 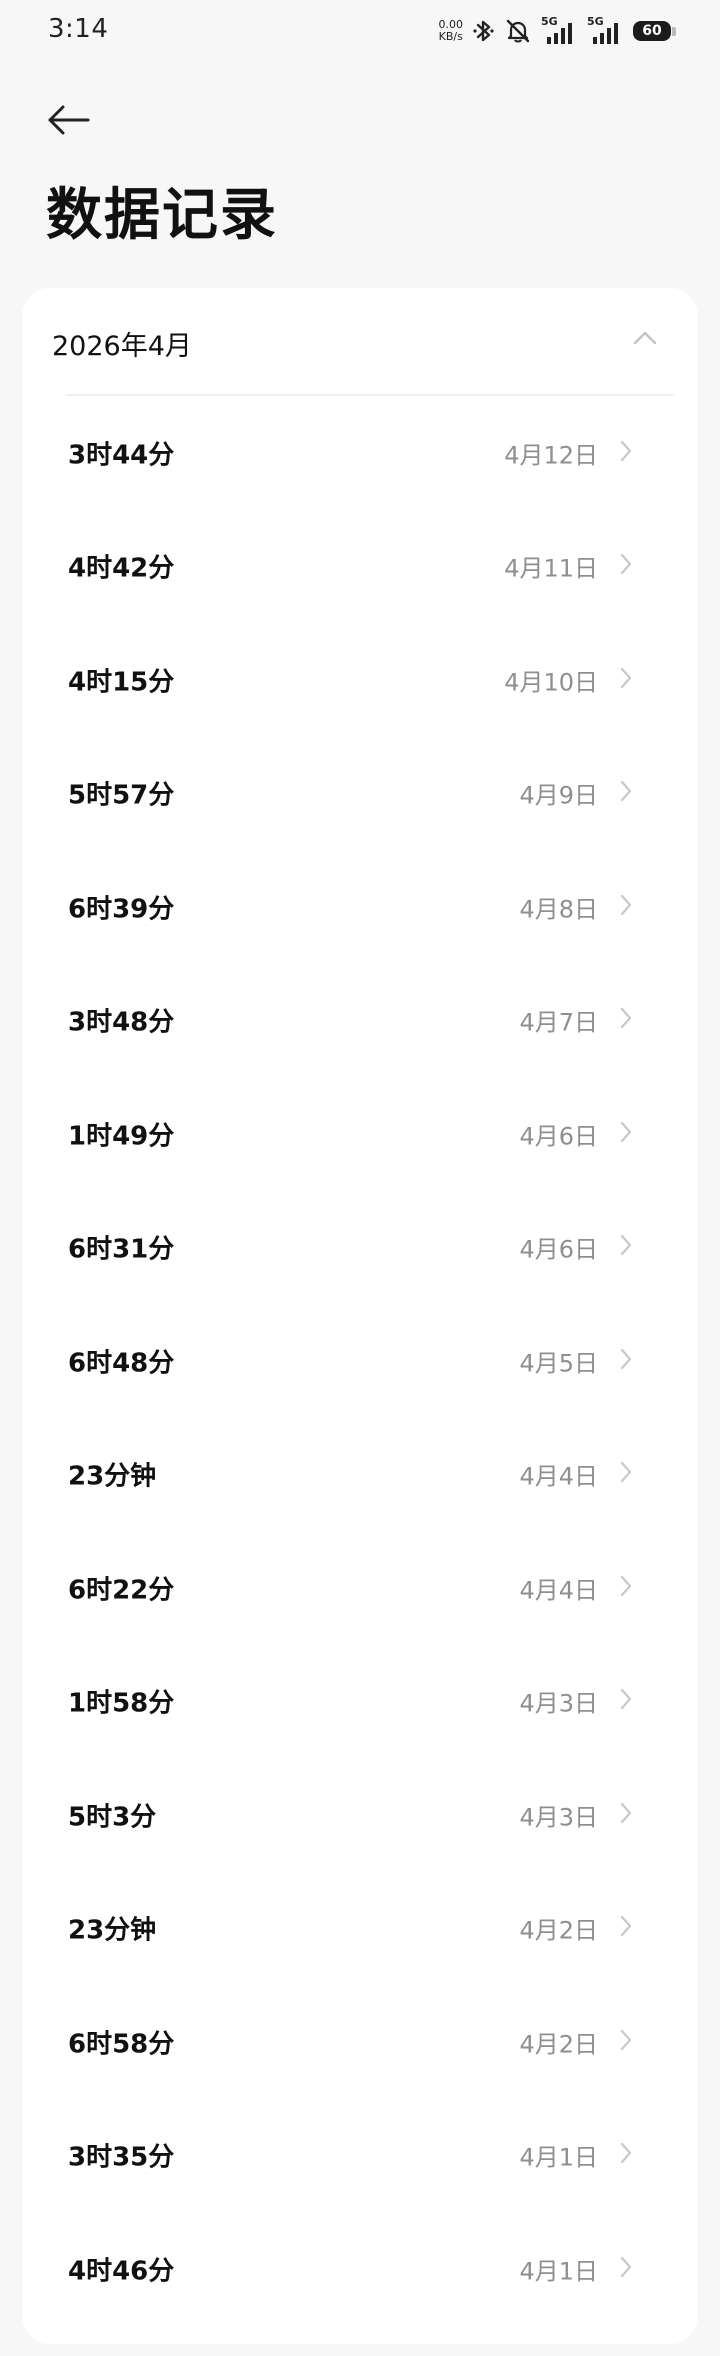 What do you see at coordinates (360, 1815) in the screenshot?
I see `record-row: 5时3分 4月3日` at bounding box center [360, 1815].